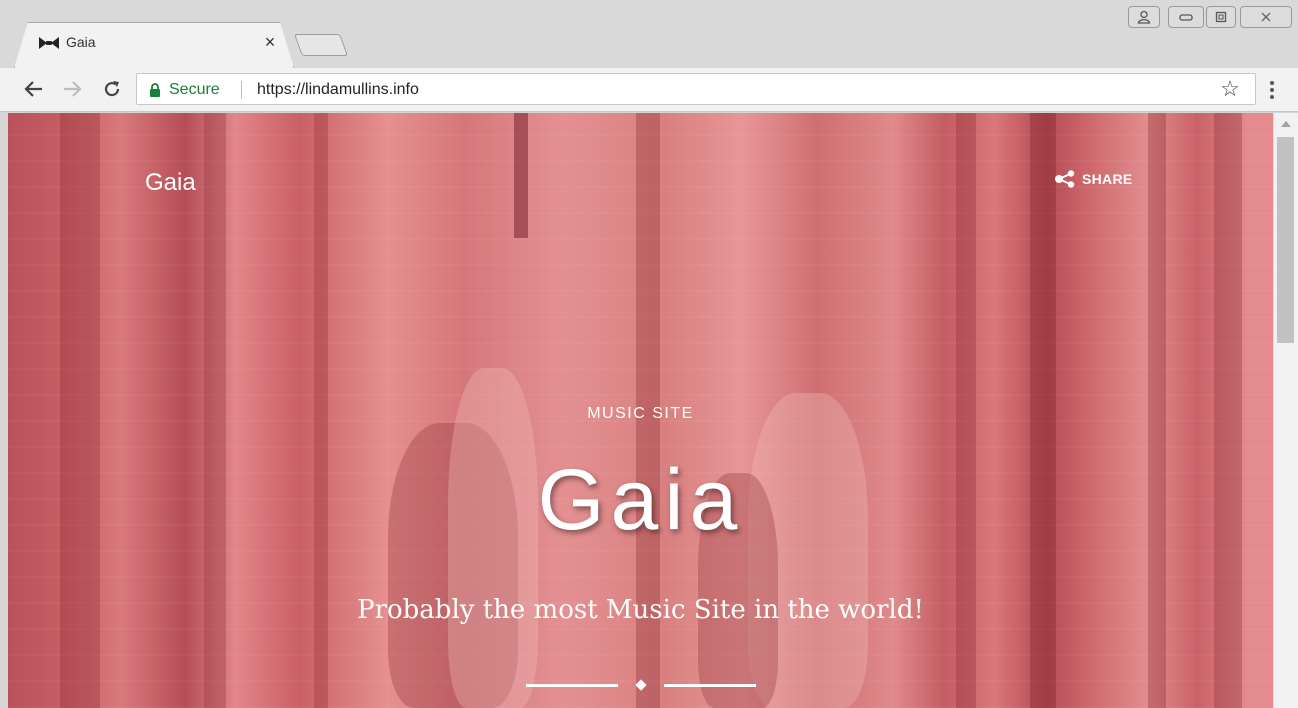 The width and height of the screenshot is (1298, 708). I want to click on scroll-up-arrow, so click(1286, 124).